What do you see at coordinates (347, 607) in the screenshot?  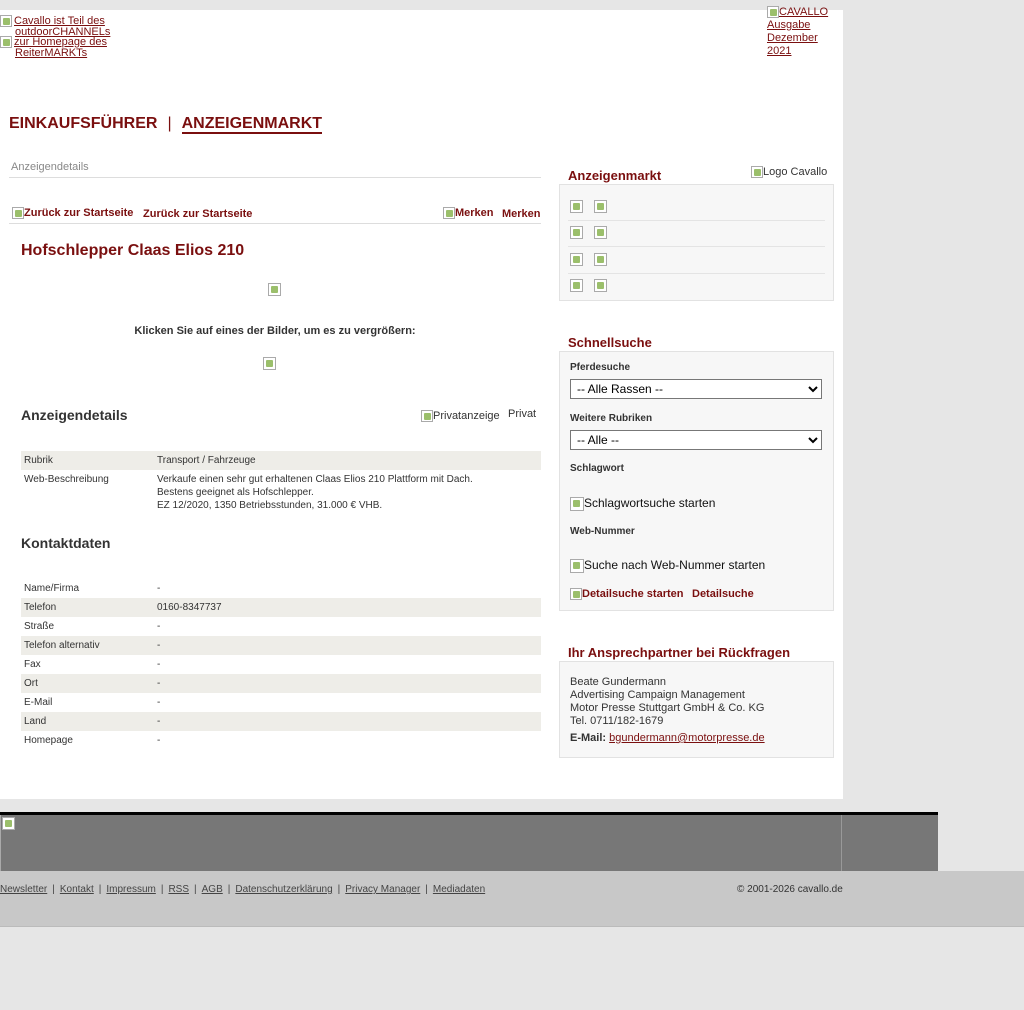 I see `contact-value: 0160-8347737` at bounding box center [347, 607].